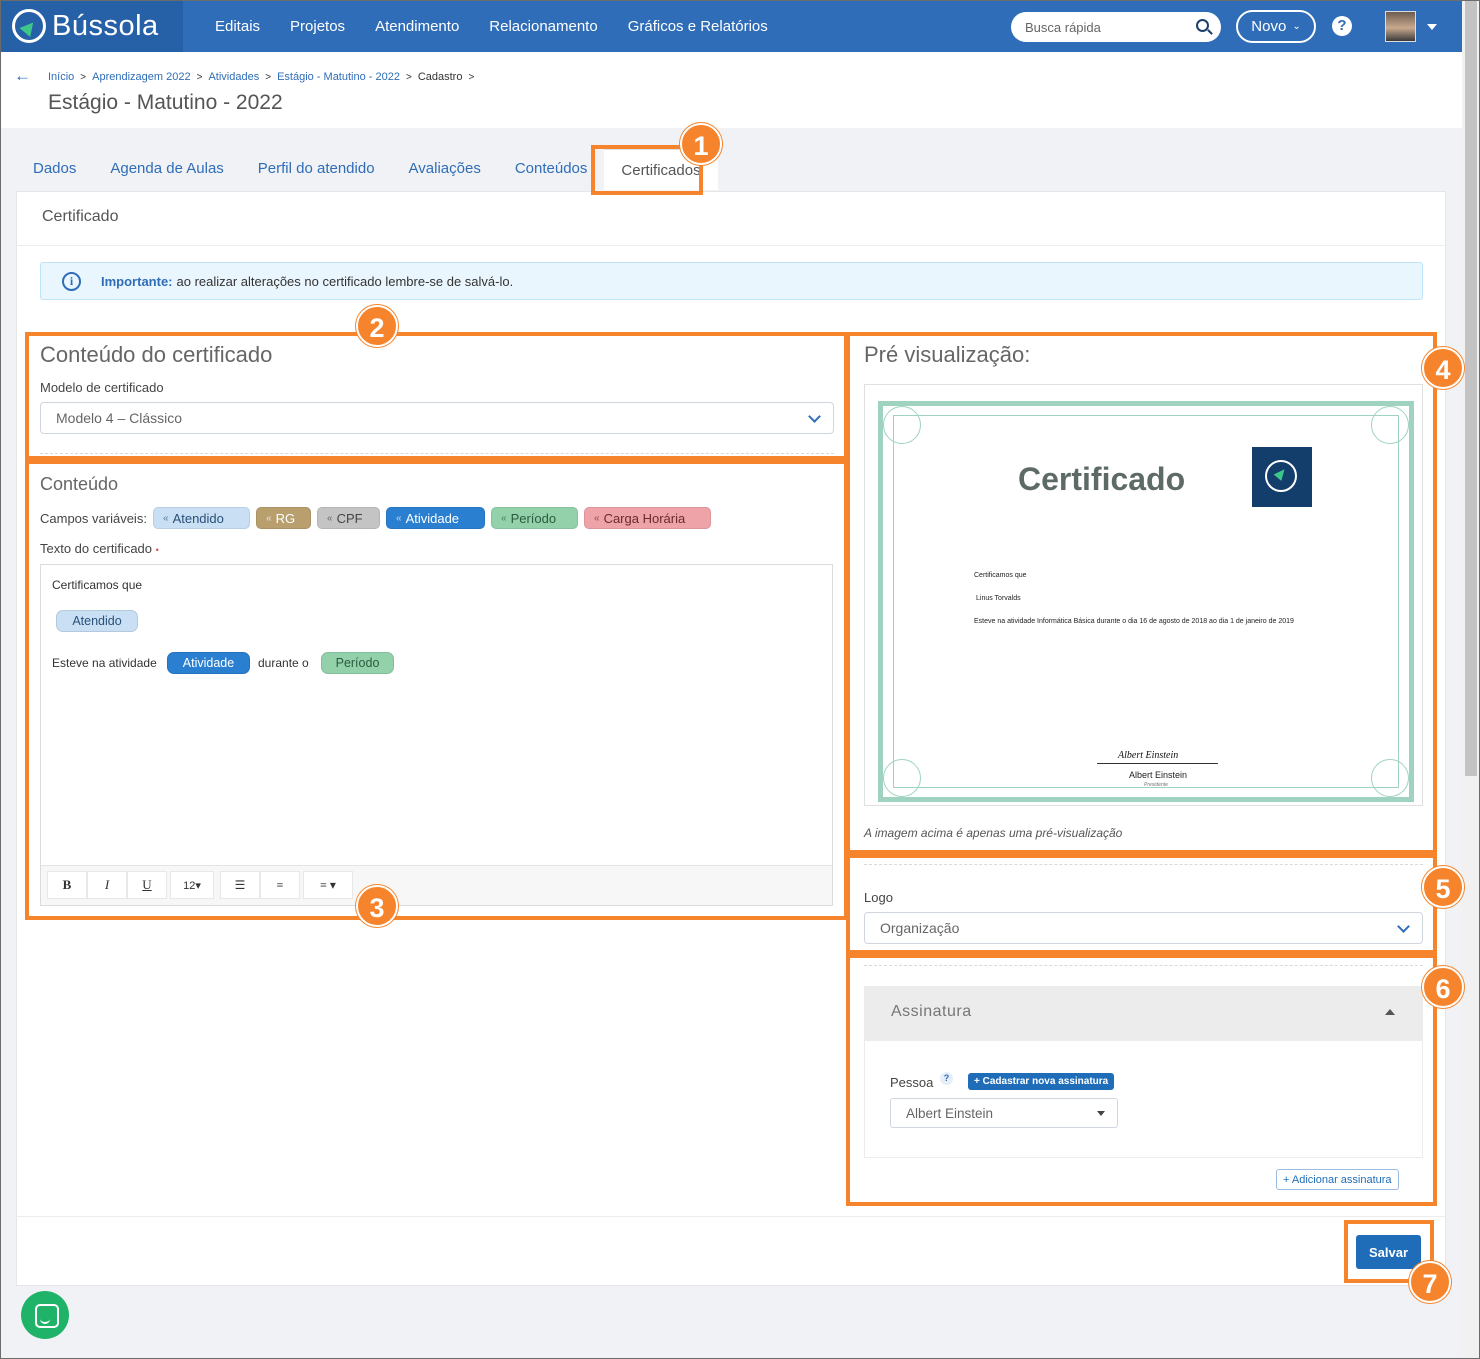  Describe the element at coordinates (1430, 1282) in the screenshot. I see `annotation-badge-7: 7` at that location.